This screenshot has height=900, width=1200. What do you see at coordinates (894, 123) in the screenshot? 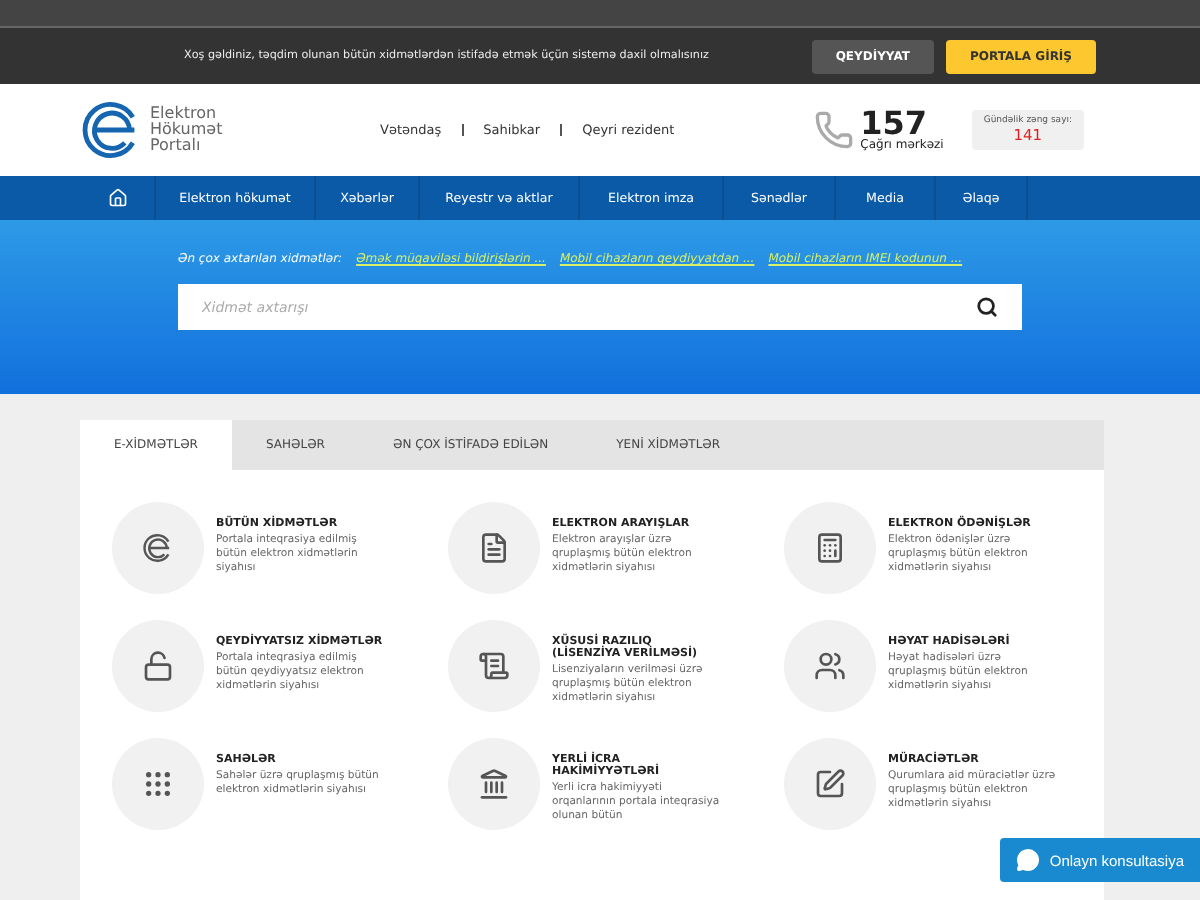
I see `call-center-number: 157` at bounding box center [894, 123].